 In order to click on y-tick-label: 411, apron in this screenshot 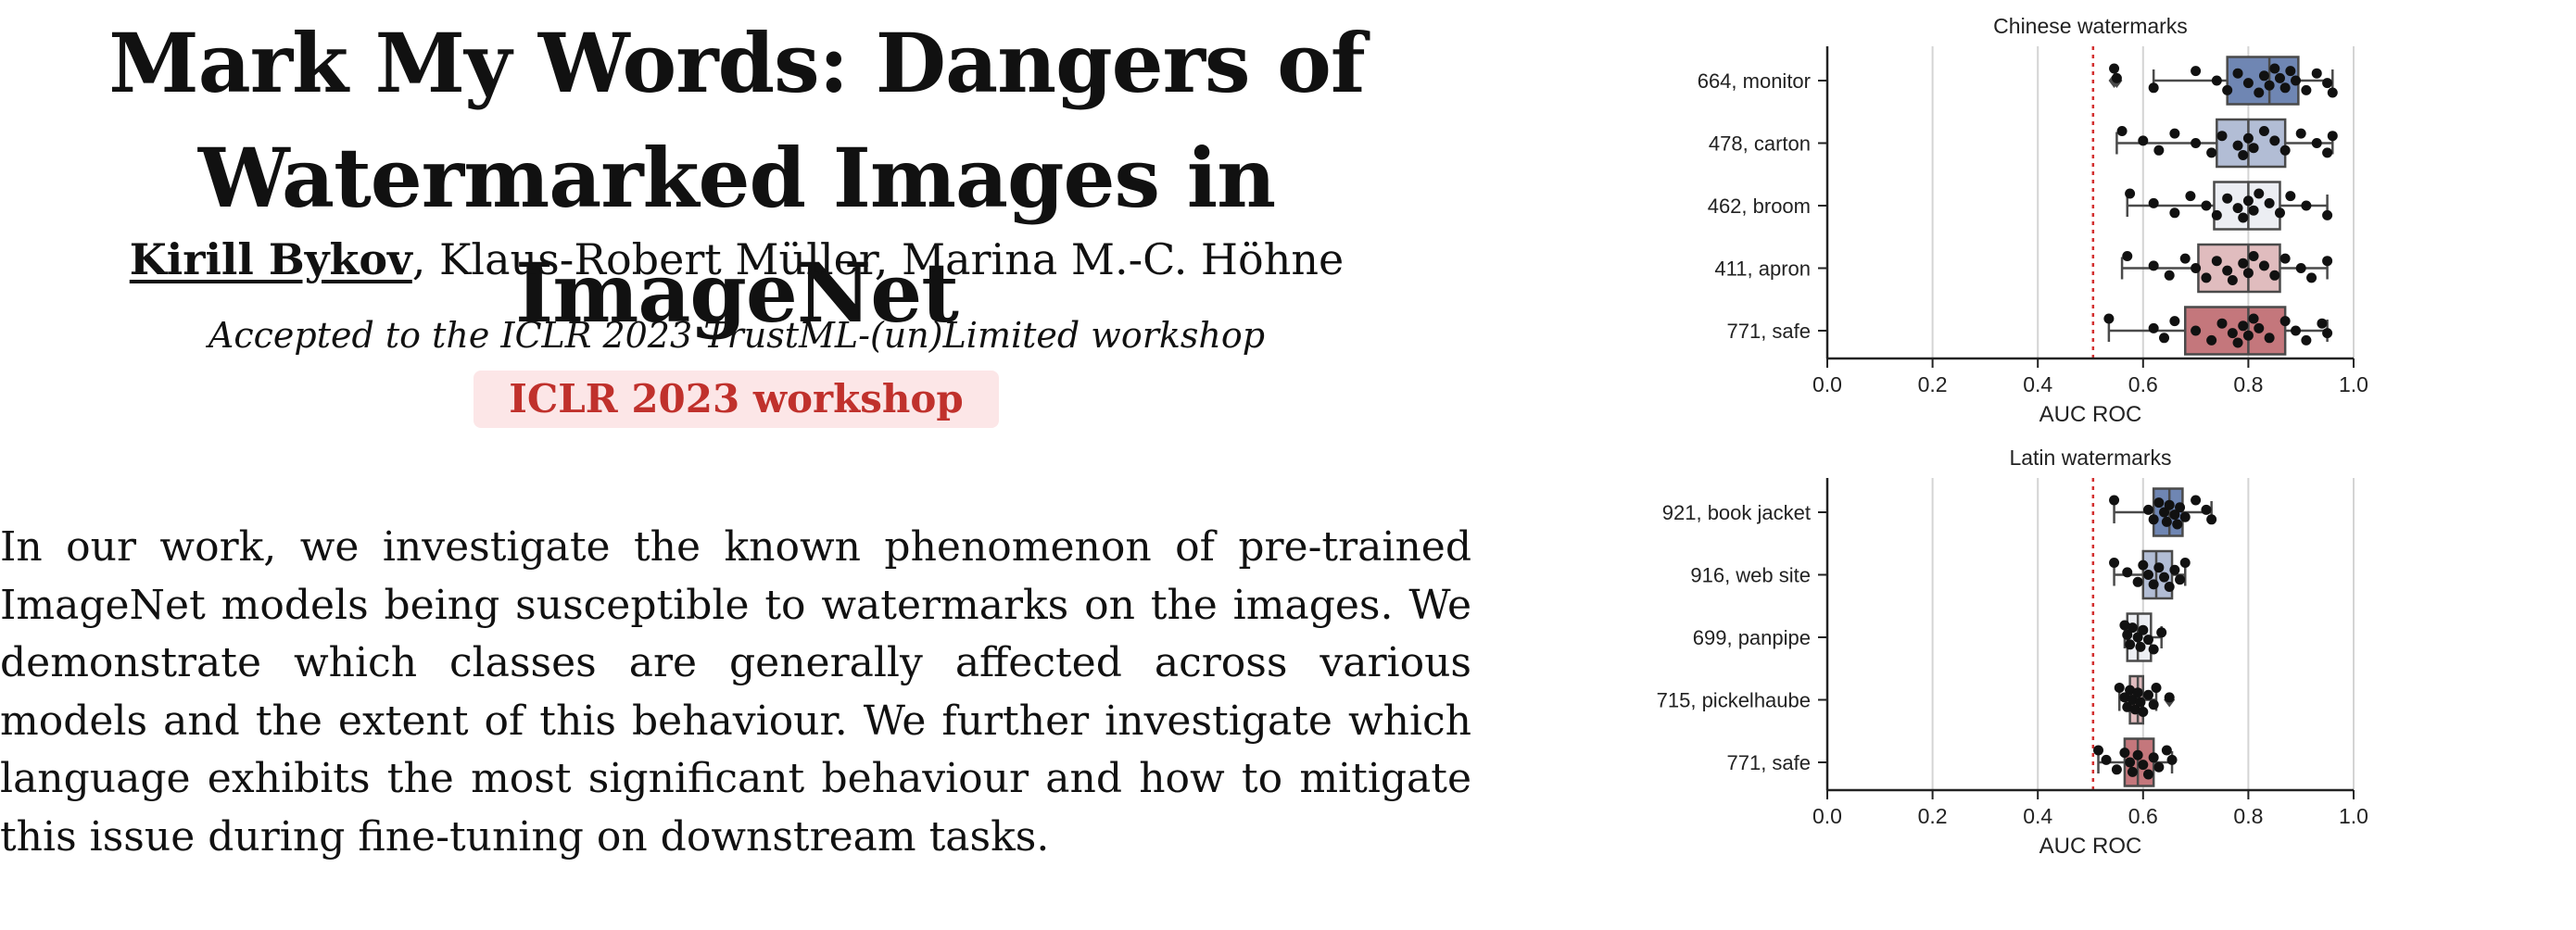, I will do `click(1763, 269)`.